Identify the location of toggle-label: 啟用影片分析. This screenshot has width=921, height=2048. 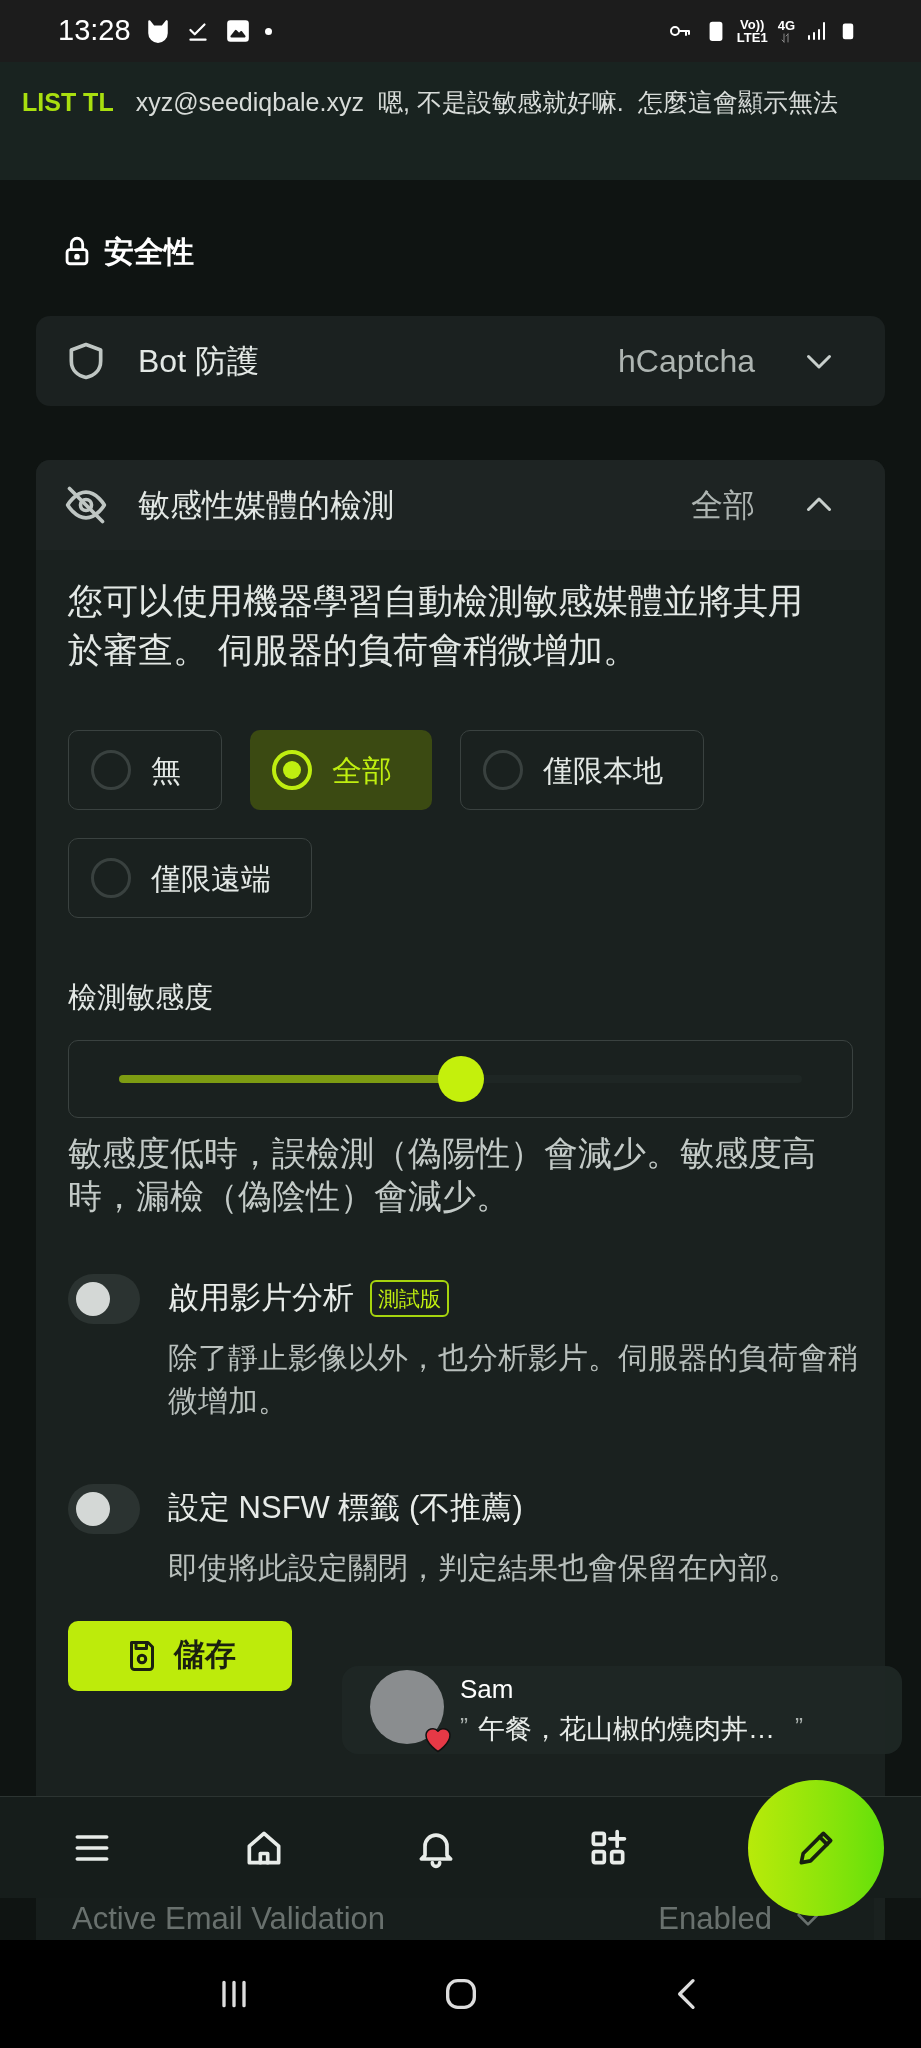
(261, 1298).